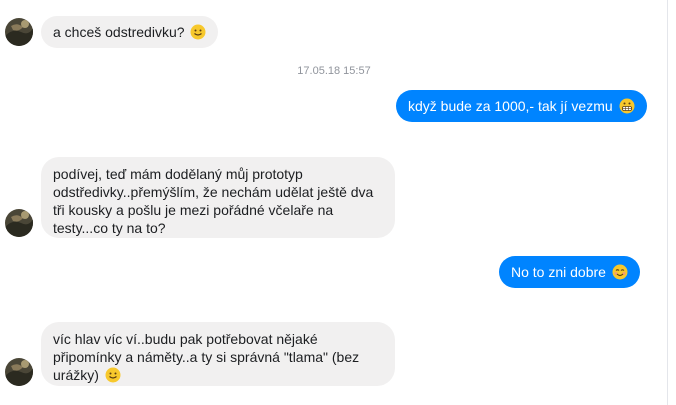  Describe the element at coordinates (558, 272) in the screenshot. I see `message-text: No to zni dobre` at that location.